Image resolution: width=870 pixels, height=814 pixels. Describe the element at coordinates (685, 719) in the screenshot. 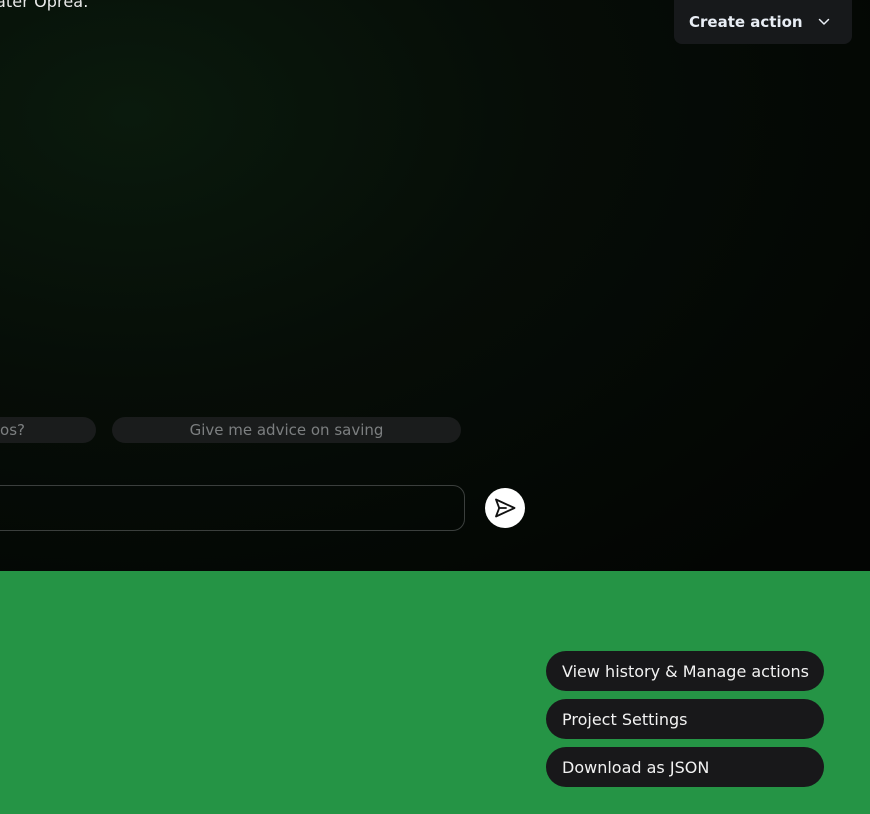

I see `project-settings-button: Project Settings` at that location.